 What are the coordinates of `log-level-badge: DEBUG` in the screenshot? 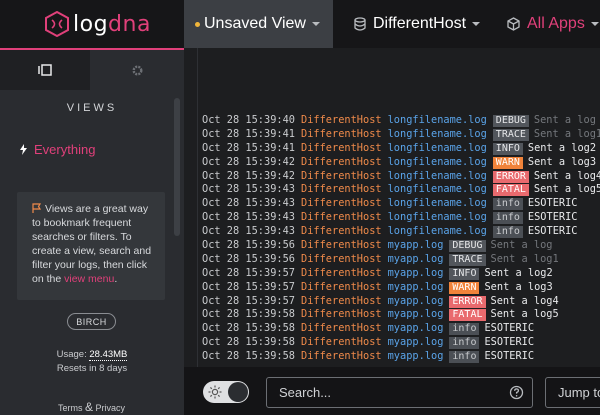 It's located at (510, 120).